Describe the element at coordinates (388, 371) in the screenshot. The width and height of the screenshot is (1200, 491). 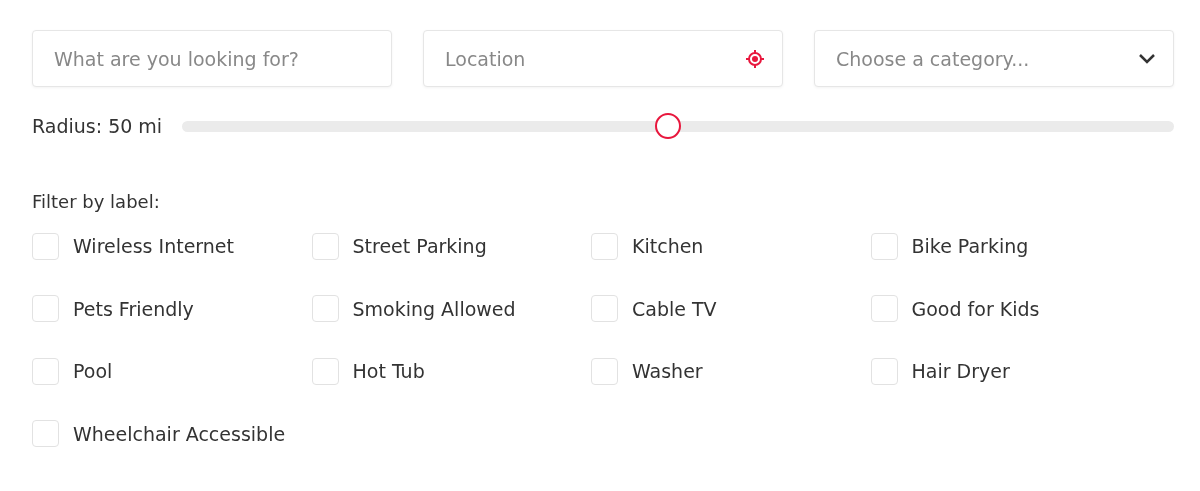
I see `checkbox-label: Hot Tub` at that location.